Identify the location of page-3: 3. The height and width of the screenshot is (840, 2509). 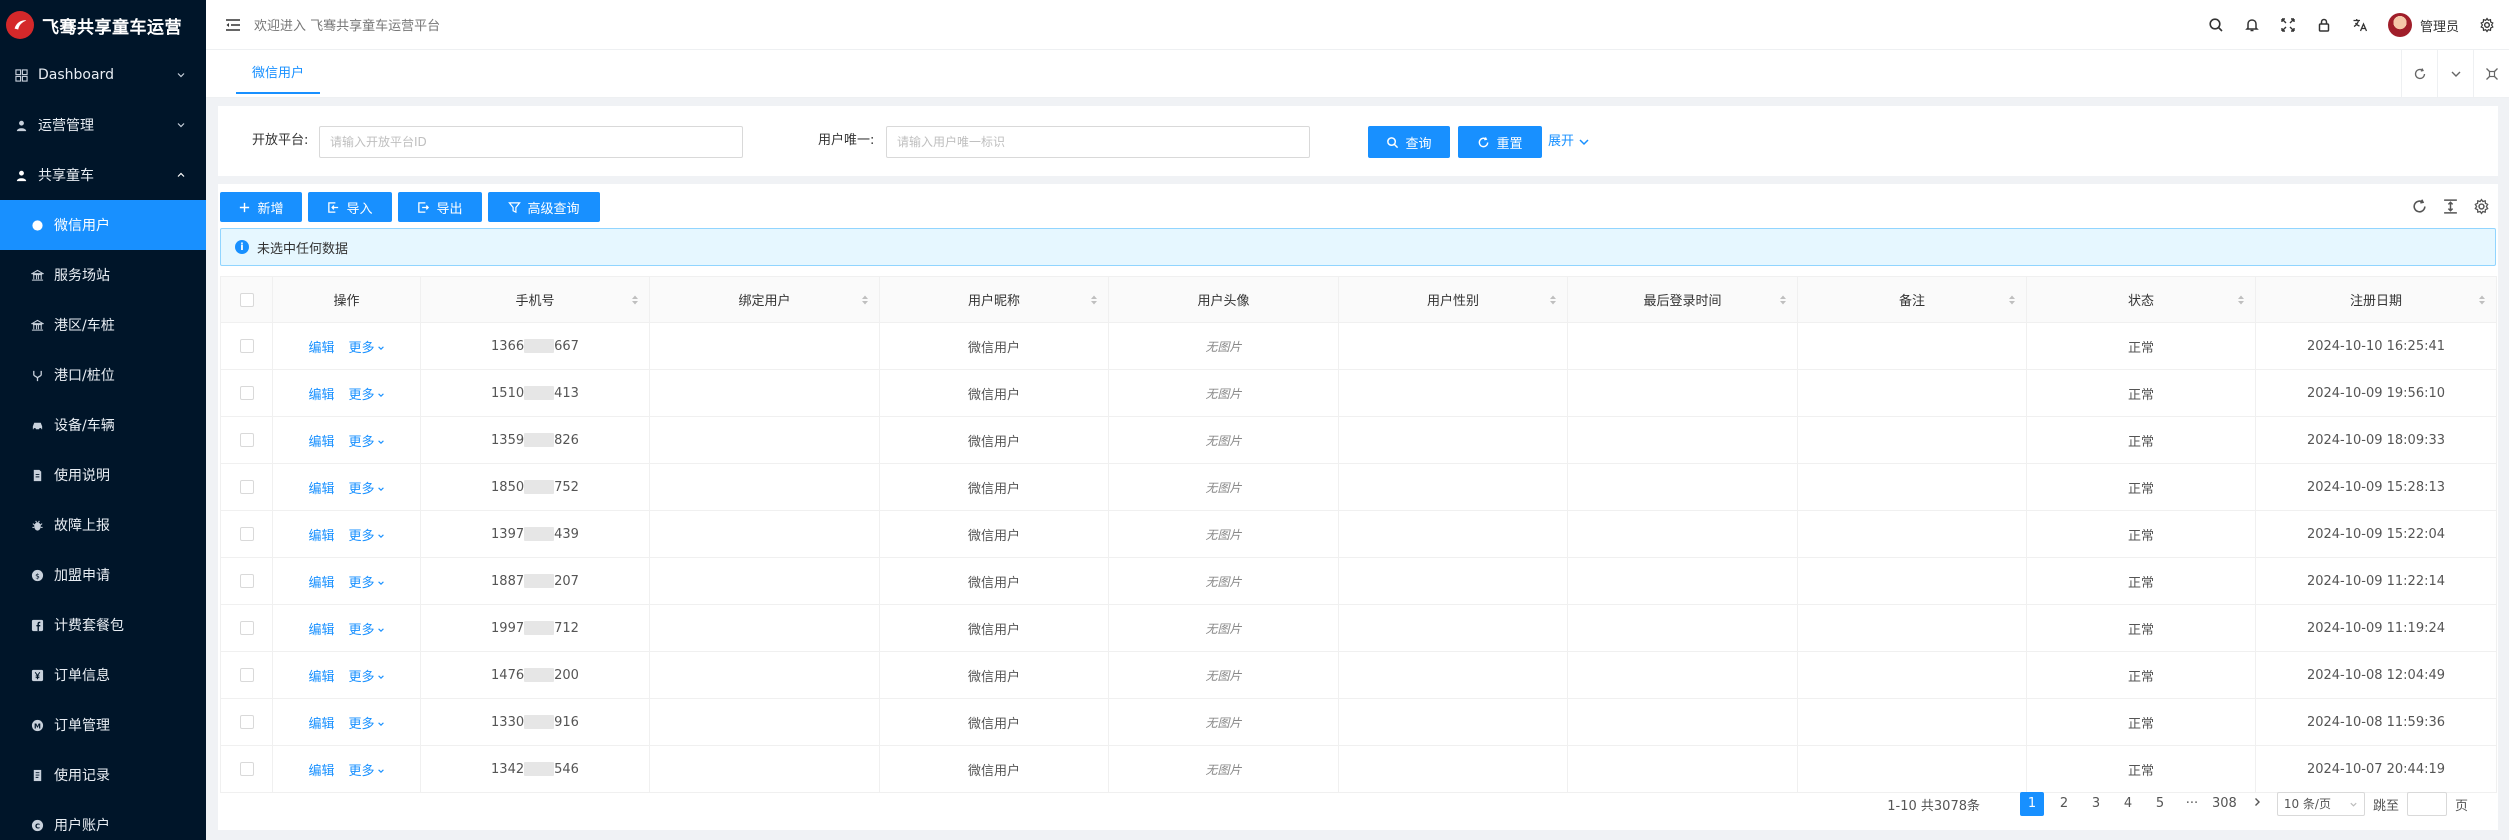
(2096, 804).